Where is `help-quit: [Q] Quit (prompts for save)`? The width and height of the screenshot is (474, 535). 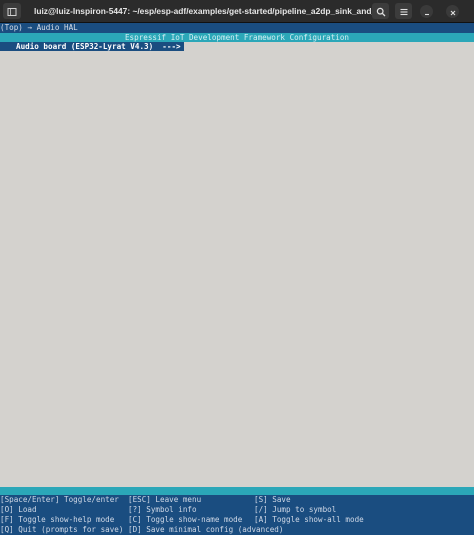
help-quit: [Q] Quit (prompts for save) is located at coordinates (62, 529).